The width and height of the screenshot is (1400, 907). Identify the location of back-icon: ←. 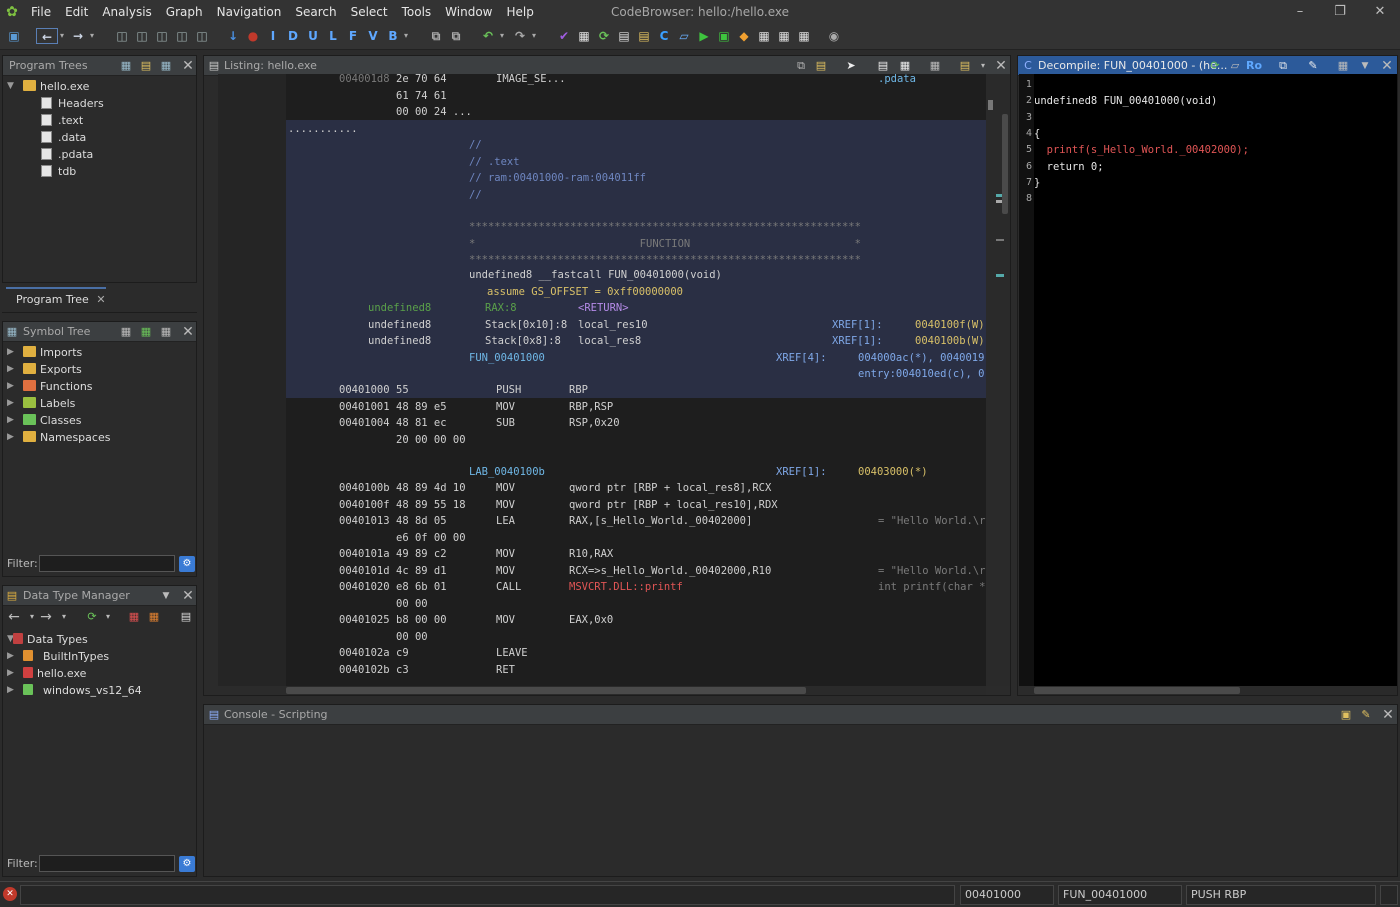
(14, 617).